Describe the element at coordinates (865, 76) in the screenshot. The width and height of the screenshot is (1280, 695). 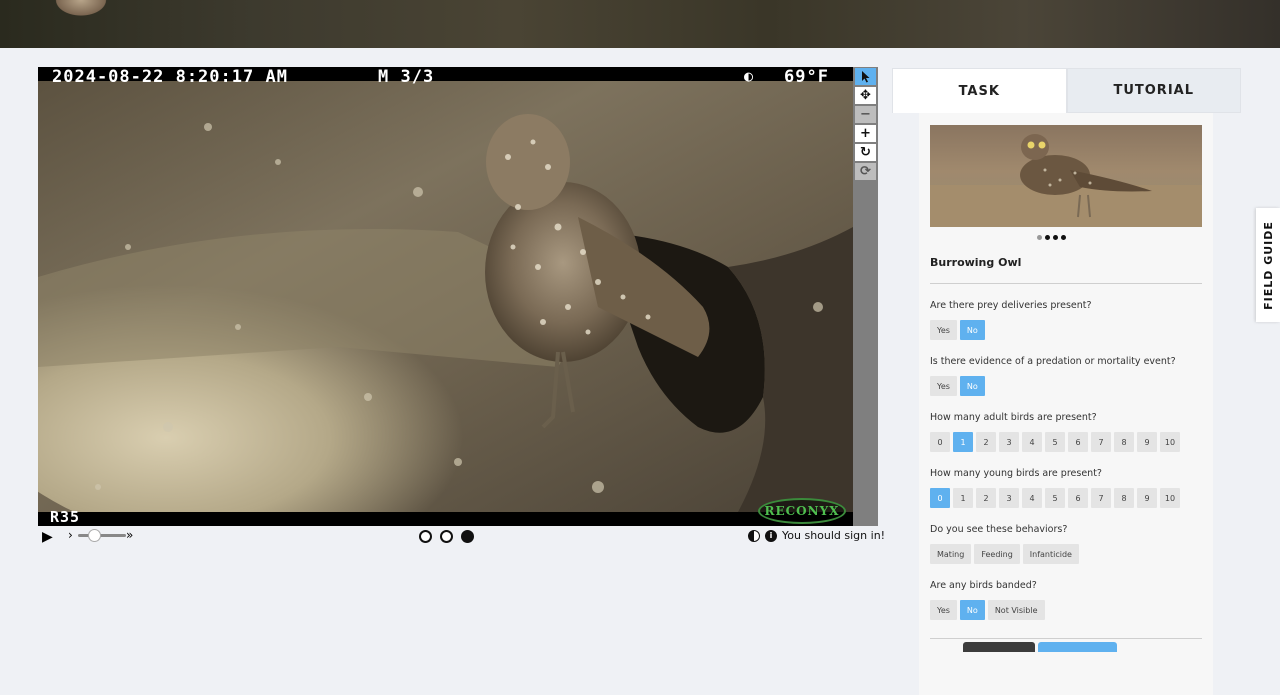
I see `pointer-icon` at that location.